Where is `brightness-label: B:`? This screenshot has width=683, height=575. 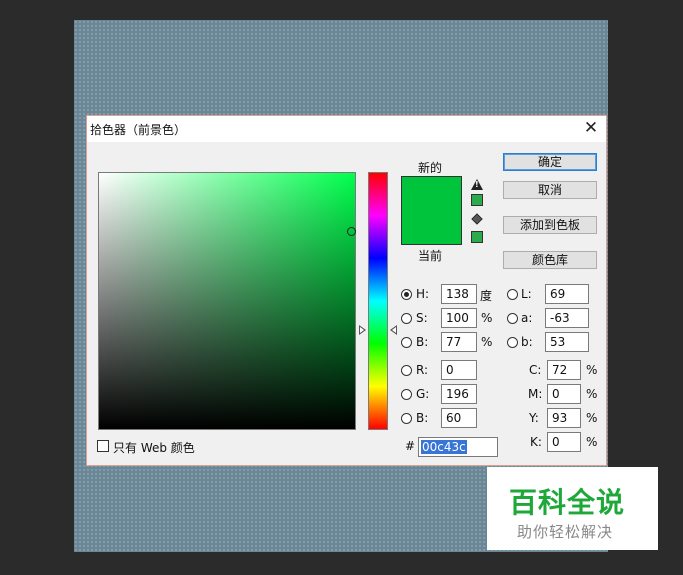
brightness-label: B: is located at coordinates (422, 342).